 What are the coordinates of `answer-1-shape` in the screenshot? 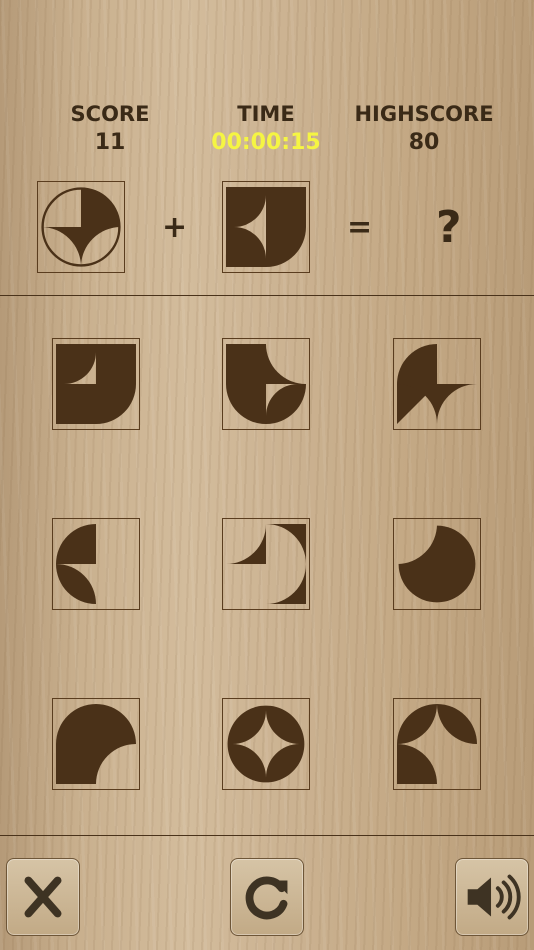 It's located at (96, 384).